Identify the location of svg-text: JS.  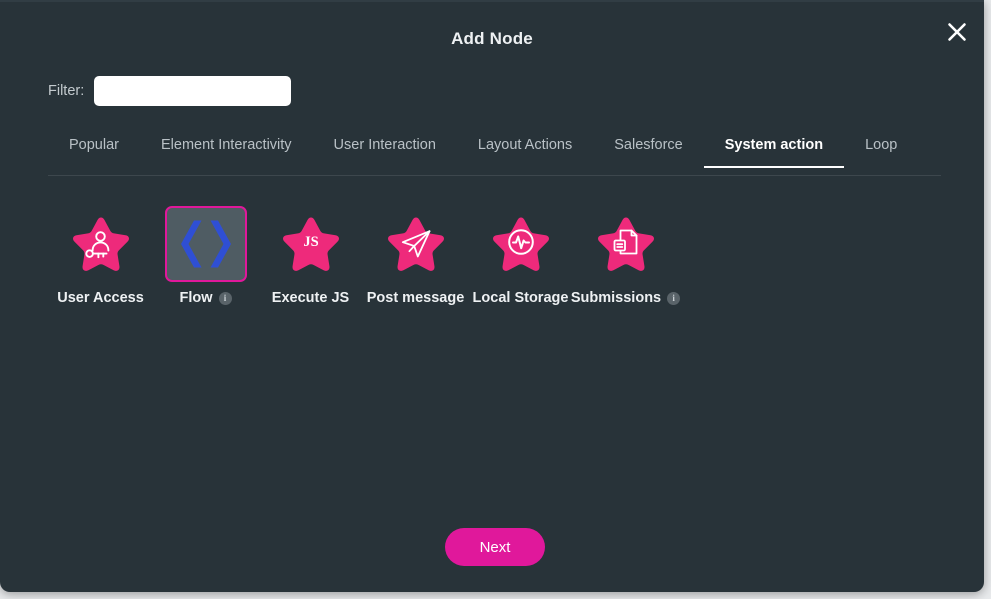
(310, 242).